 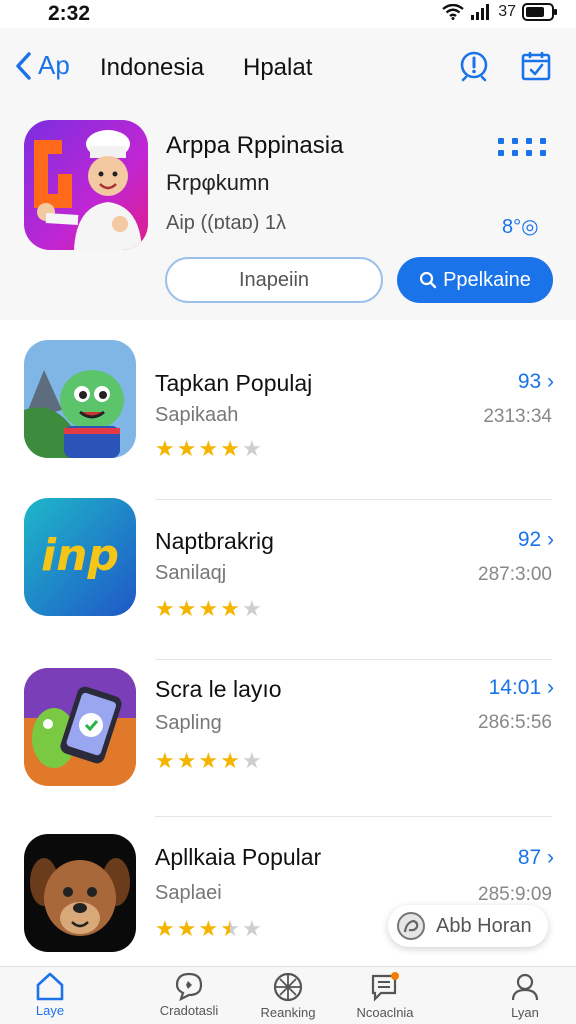 I want to click on floating-help-button: Abb Horan, so click(x=468, y=926).